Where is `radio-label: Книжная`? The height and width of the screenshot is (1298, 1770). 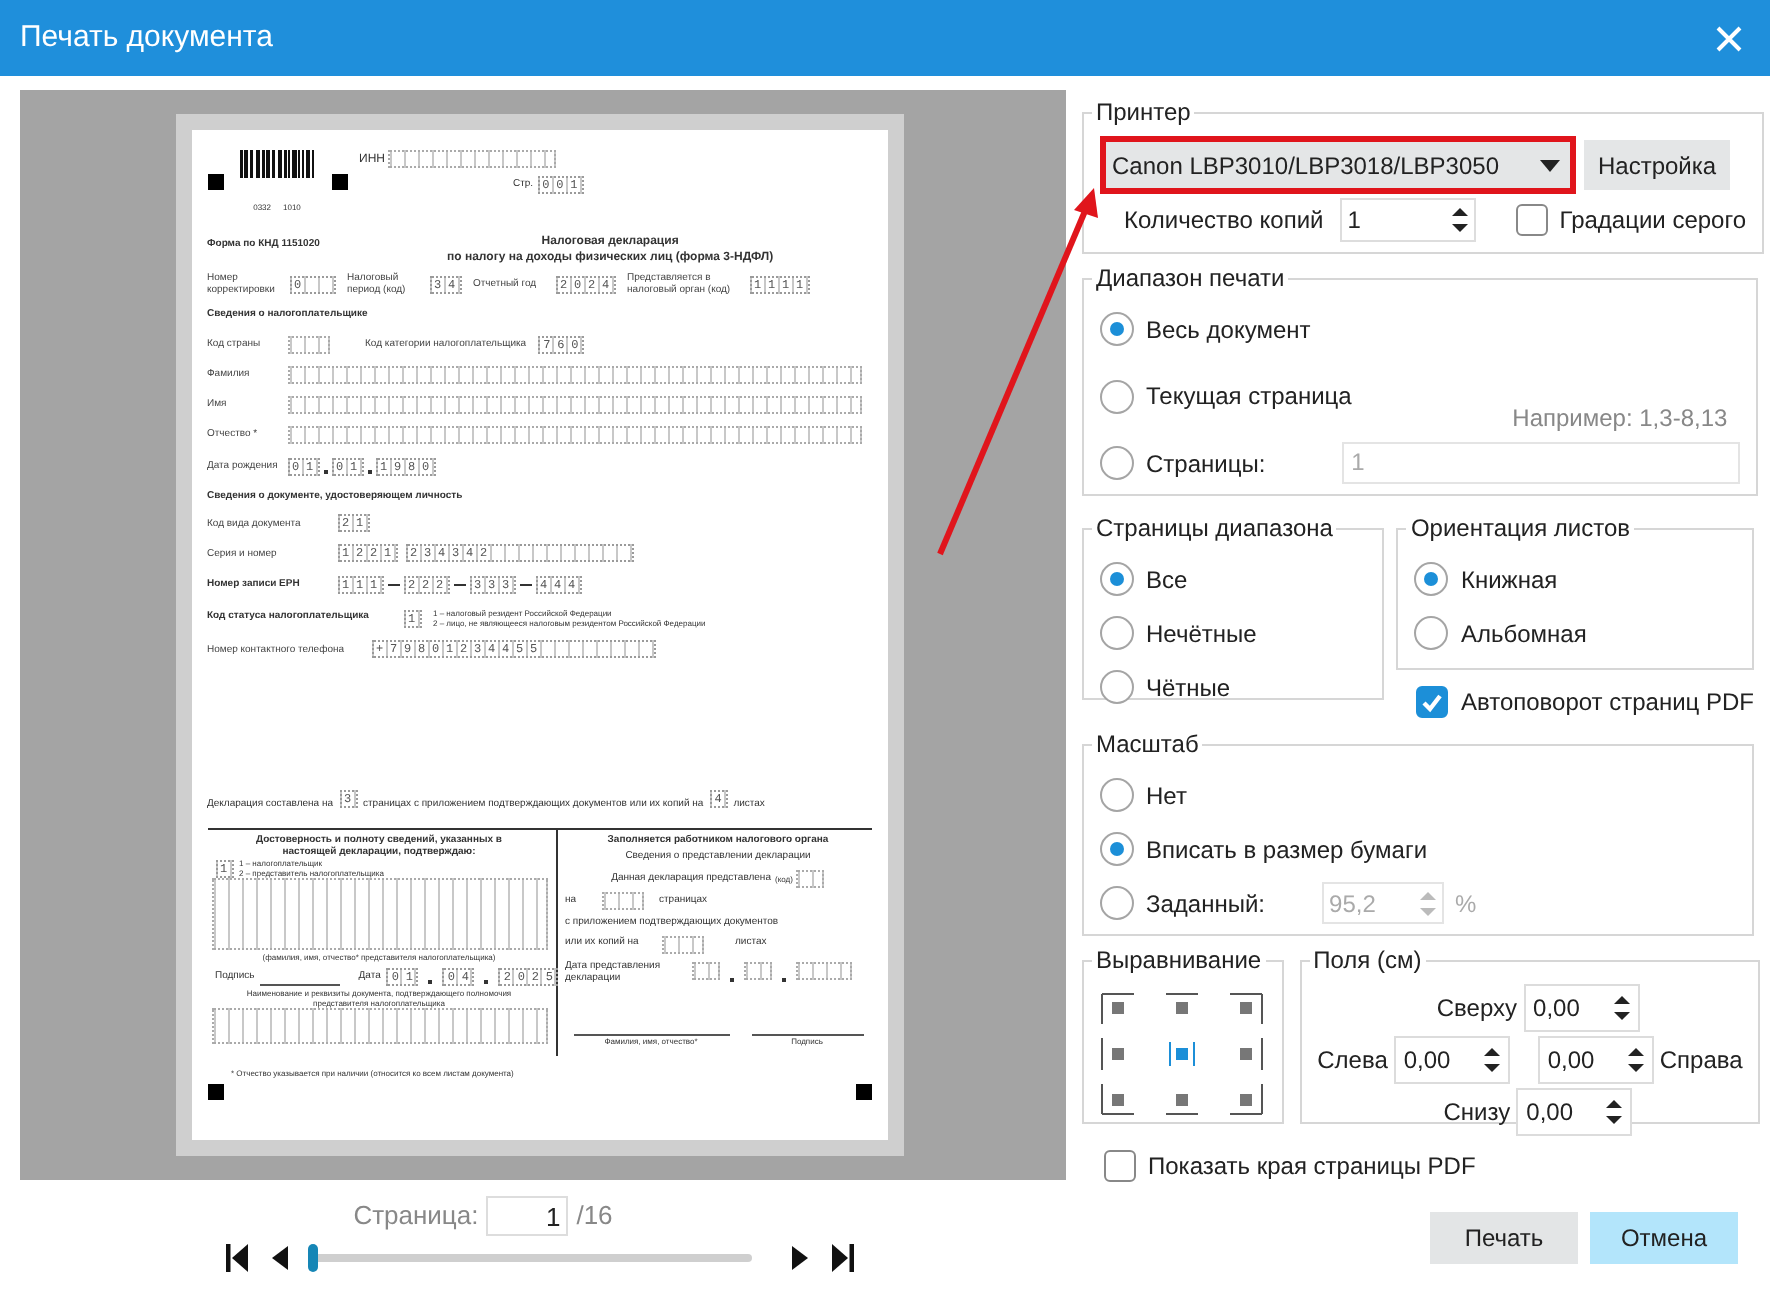
radio-label: Книжная is located at coordinates (1509, 580).